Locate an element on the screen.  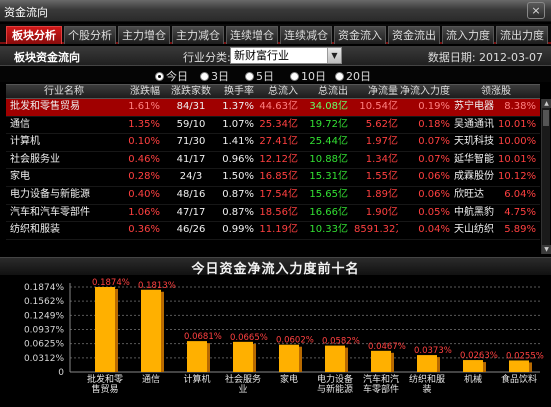
chart-title: 今日资金净流入力度前十名 is located at coordinates (275, 267).